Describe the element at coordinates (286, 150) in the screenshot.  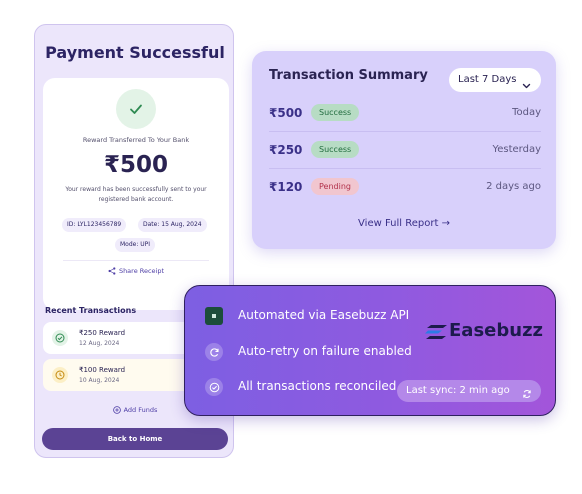
I see `row-amount: ₹250` at that location.